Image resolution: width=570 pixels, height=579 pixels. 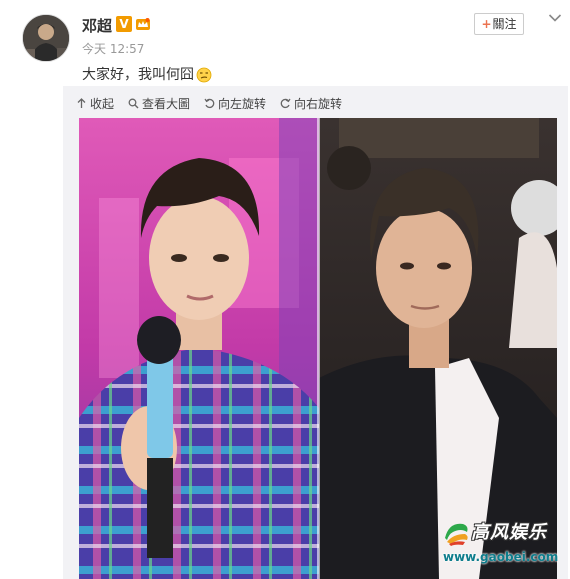 What do you see at coordinates (209, 103) in the screenshot?
I see `rotate-left-icon` at bounding box center [209, 103].